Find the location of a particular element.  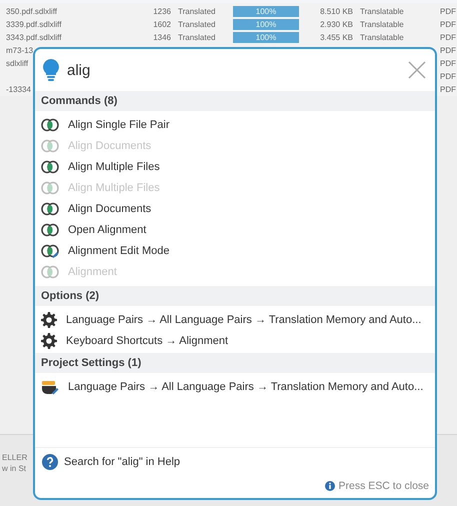

result-item: Align Documents is located at coordinates (235, 208).